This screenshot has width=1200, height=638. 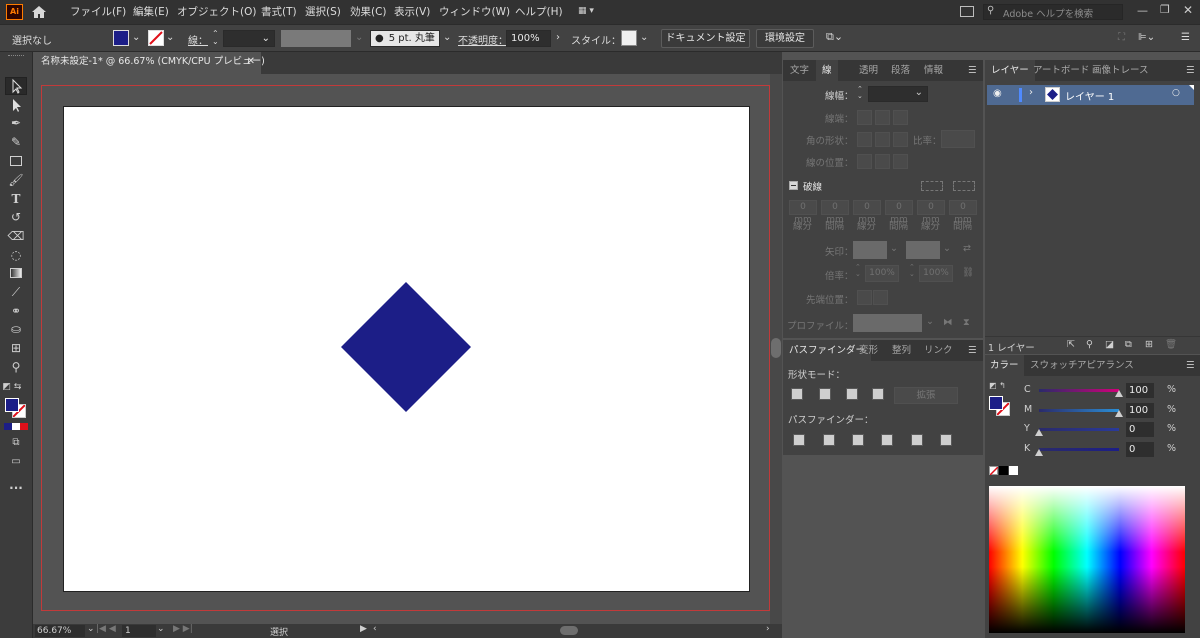 I want to click on stroke-label: 線：, so click(x=198, y=39).